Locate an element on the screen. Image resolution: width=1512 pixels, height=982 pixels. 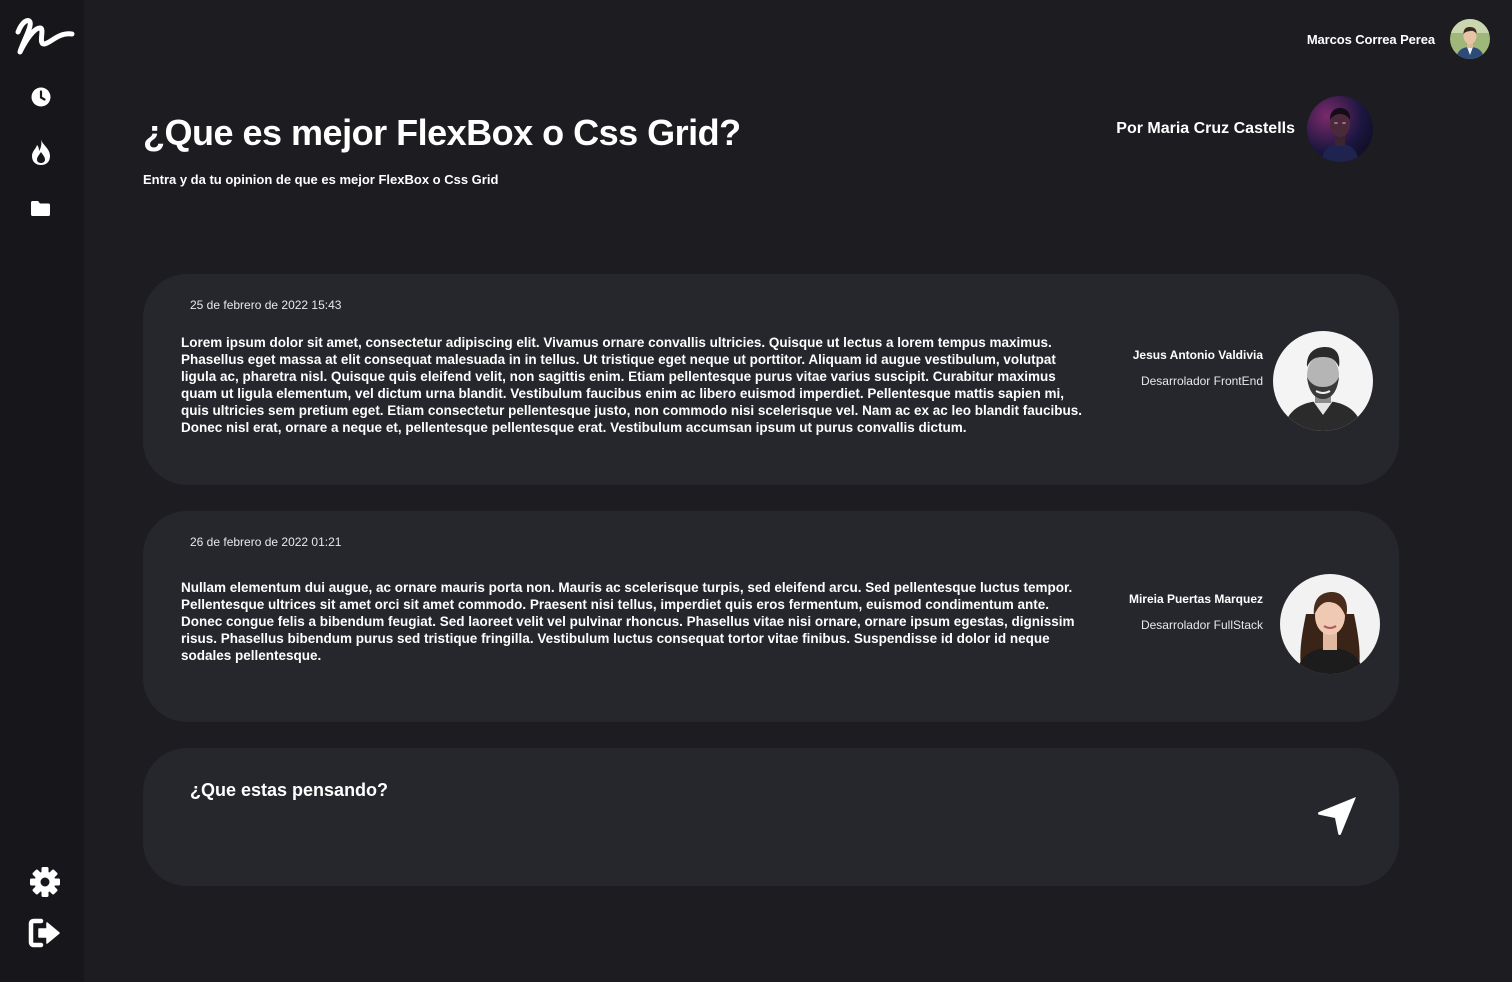
comment-author-role: Desarrolador FullStack is located at coordinates (1201, 625).